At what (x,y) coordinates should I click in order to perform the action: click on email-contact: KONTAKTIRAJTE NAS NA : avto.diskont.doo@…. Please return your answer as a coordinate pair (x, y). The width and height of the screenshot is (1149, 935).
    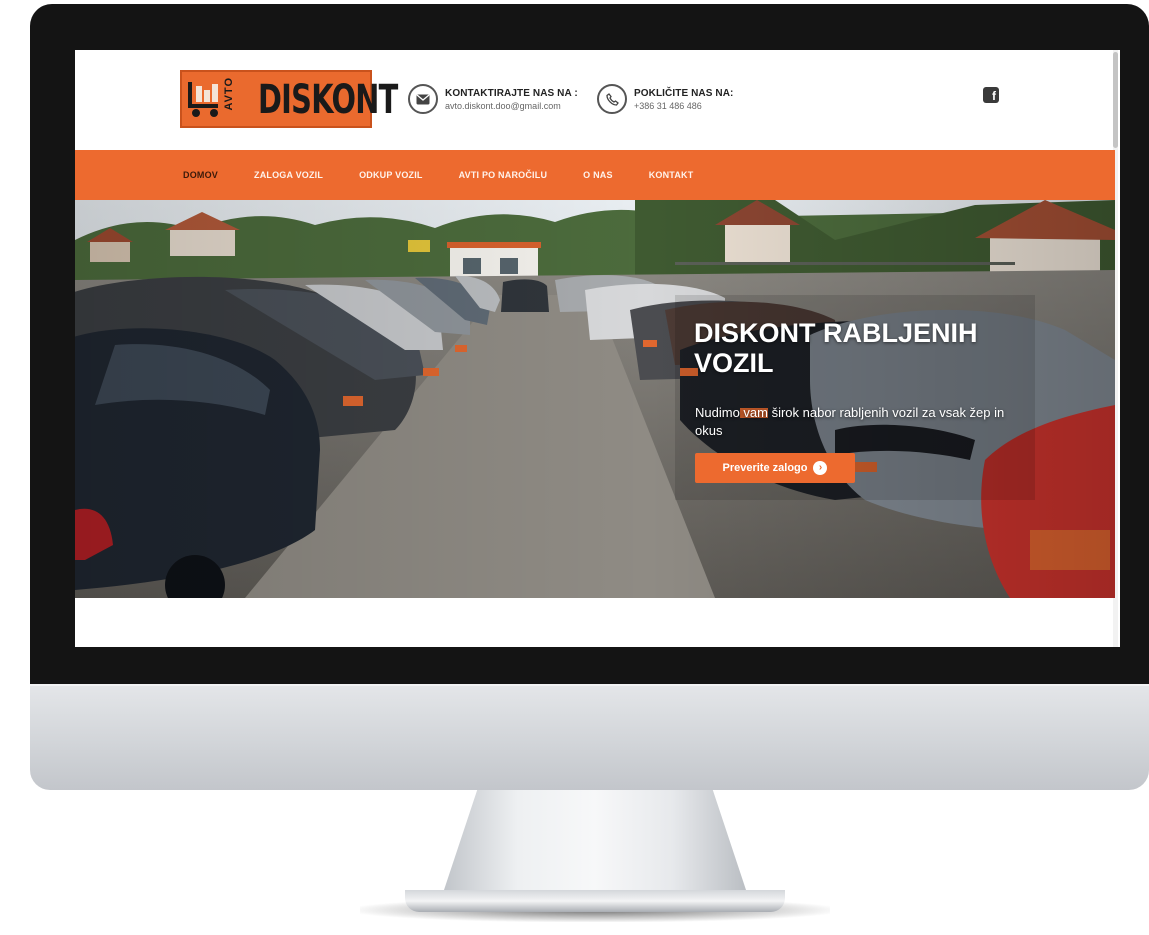
    Looking at the image, I should click on (493, 99).